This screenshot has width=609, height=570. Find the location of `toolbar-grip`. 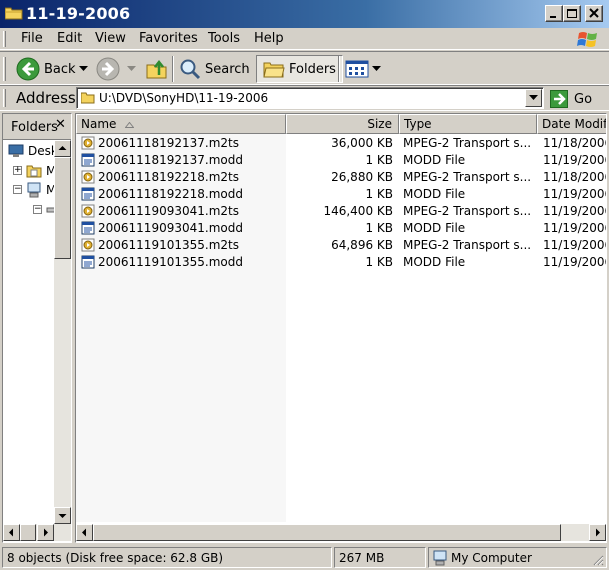

toolbar-grip is located at coordinates (4, 69).